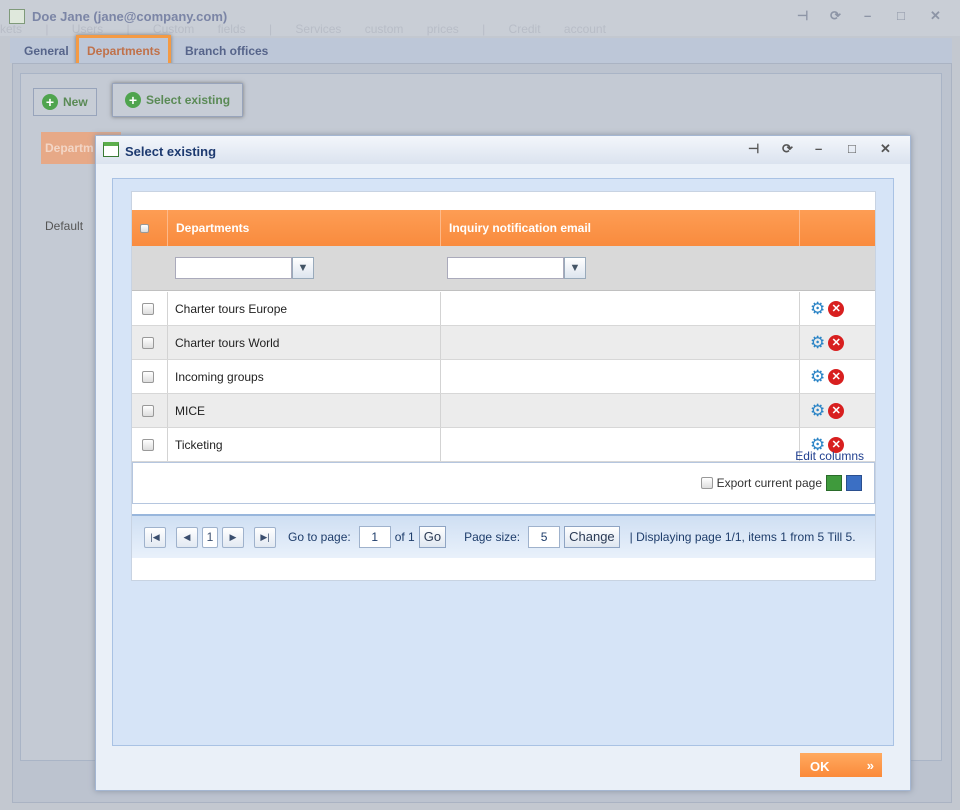 The image size is (960, 810). I want to click on new-label: New, so click(75, 102).